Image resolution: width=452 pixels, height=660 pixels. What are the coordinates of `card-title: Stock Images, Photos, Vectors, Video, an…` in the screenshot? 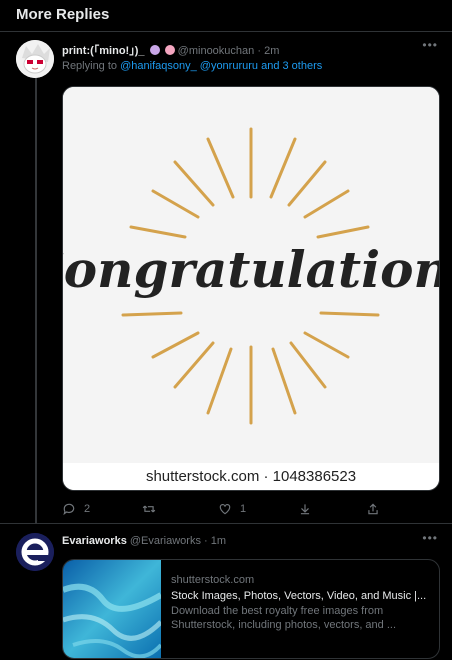 It's located at (299, 596).